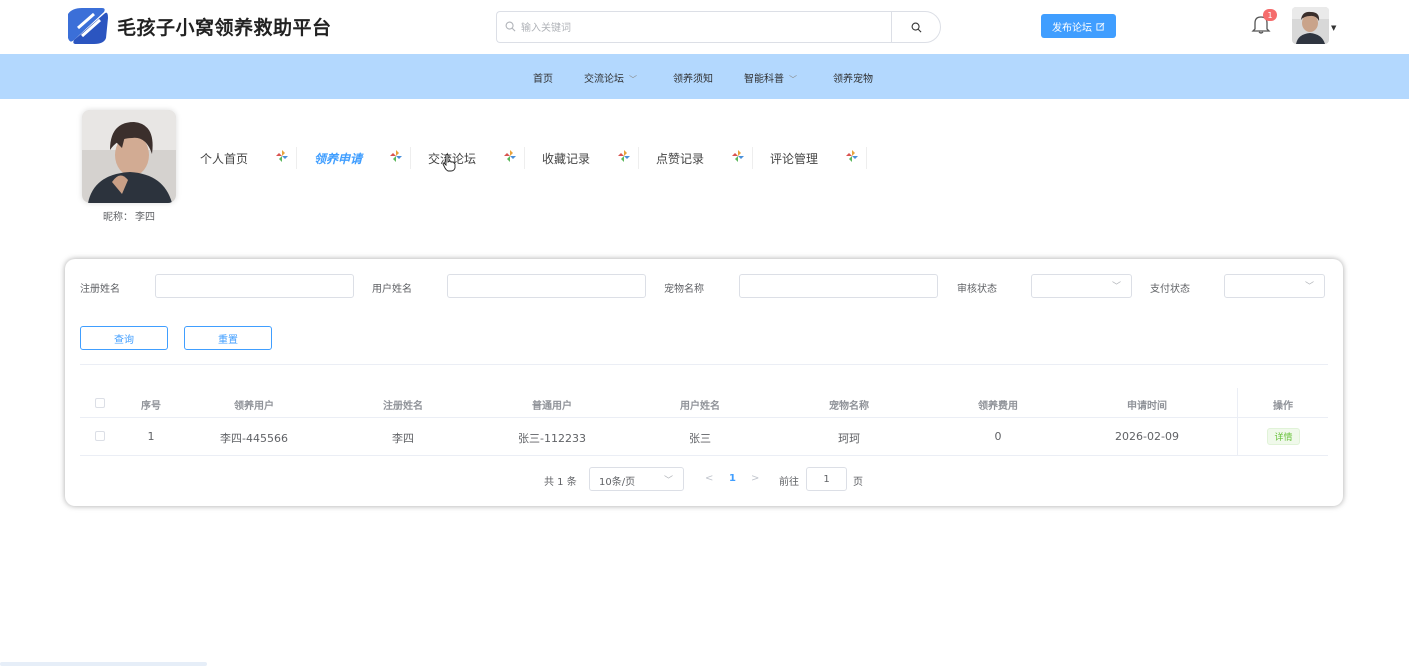  Describe the element at coordinates (858, 482) in the screenshot. I see `page-suffix: 页` at that location.